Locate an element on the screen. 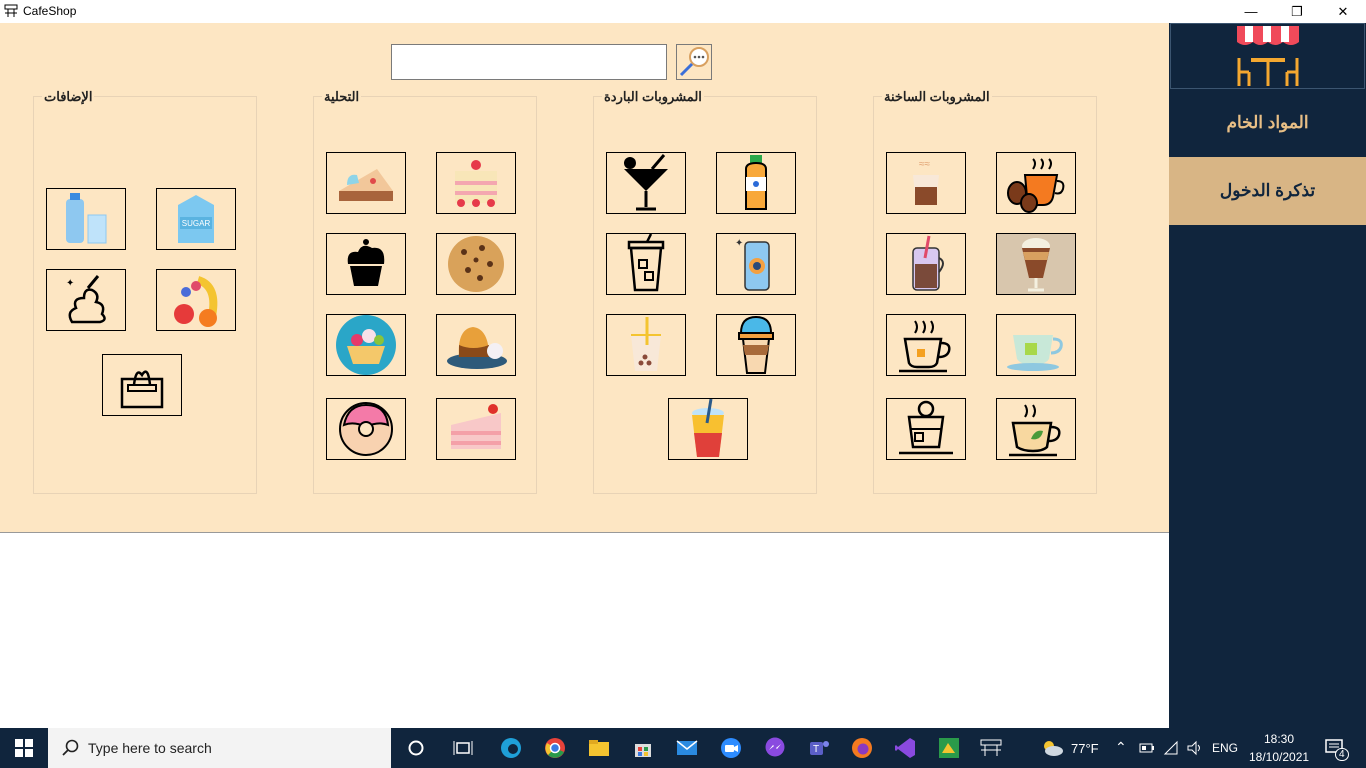  language-indicator: ENG is located at coordinates (1225, 748).